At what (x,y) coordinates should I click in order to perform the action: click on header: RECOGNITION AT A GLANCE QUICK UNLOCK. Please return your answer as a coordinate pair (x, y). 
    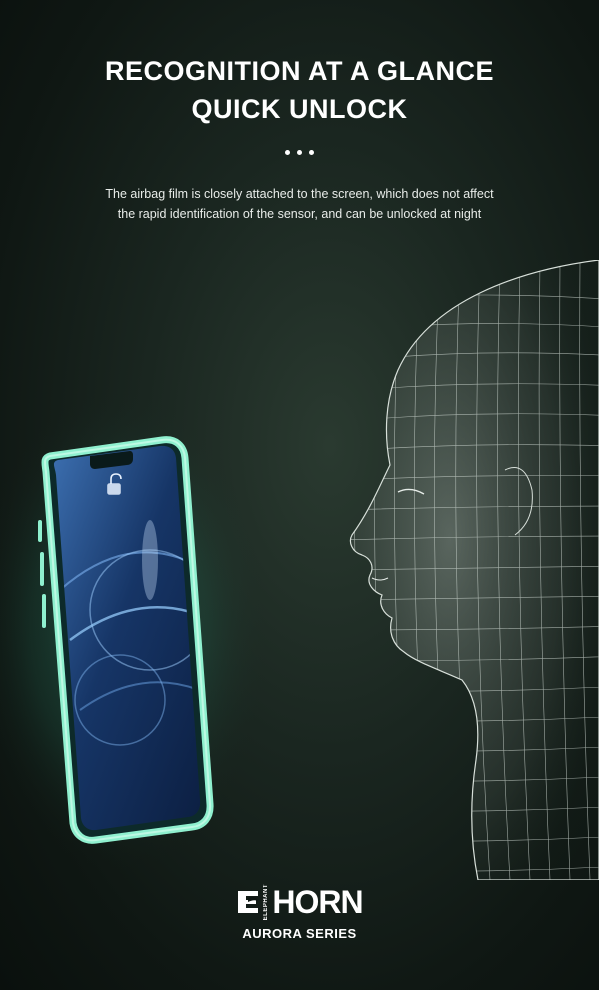
    Looking at the image, I should click on (299, 90).